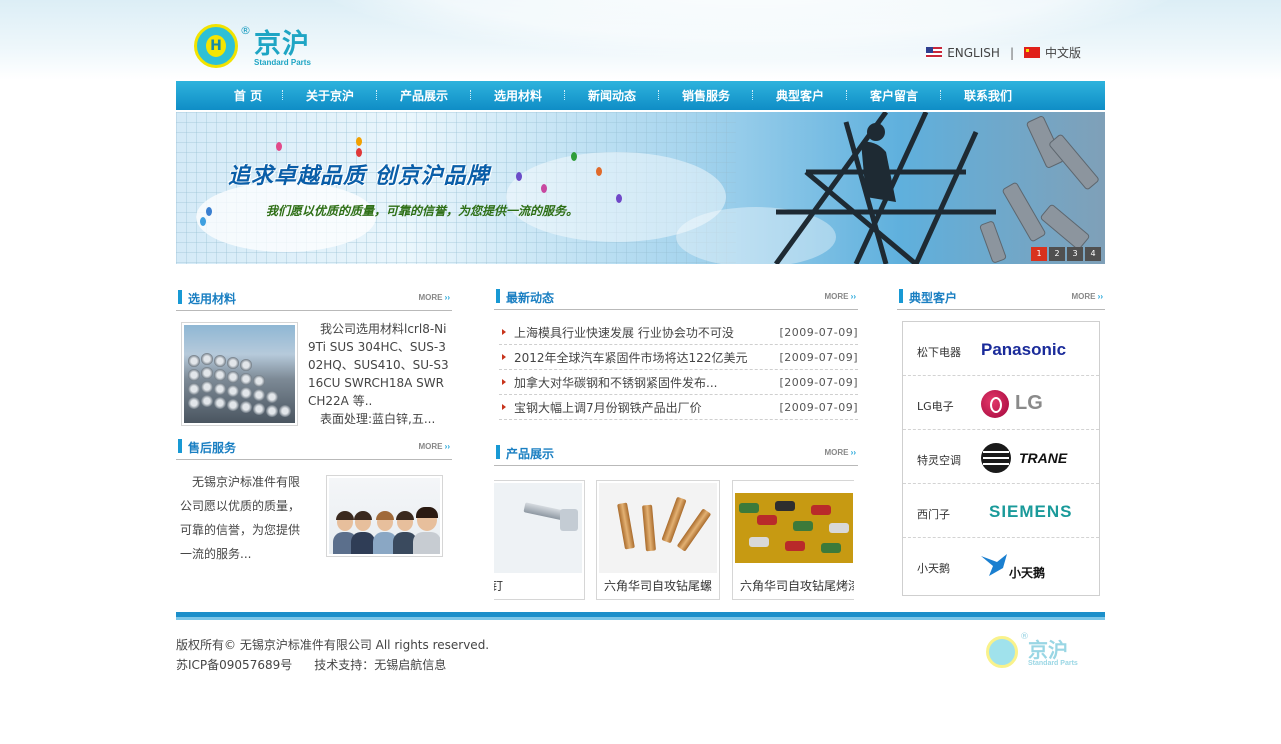 This screenshot has height=744, width=1281. I want to click on product-caption: 六角头带垫自钻钉, so click(499, 586).